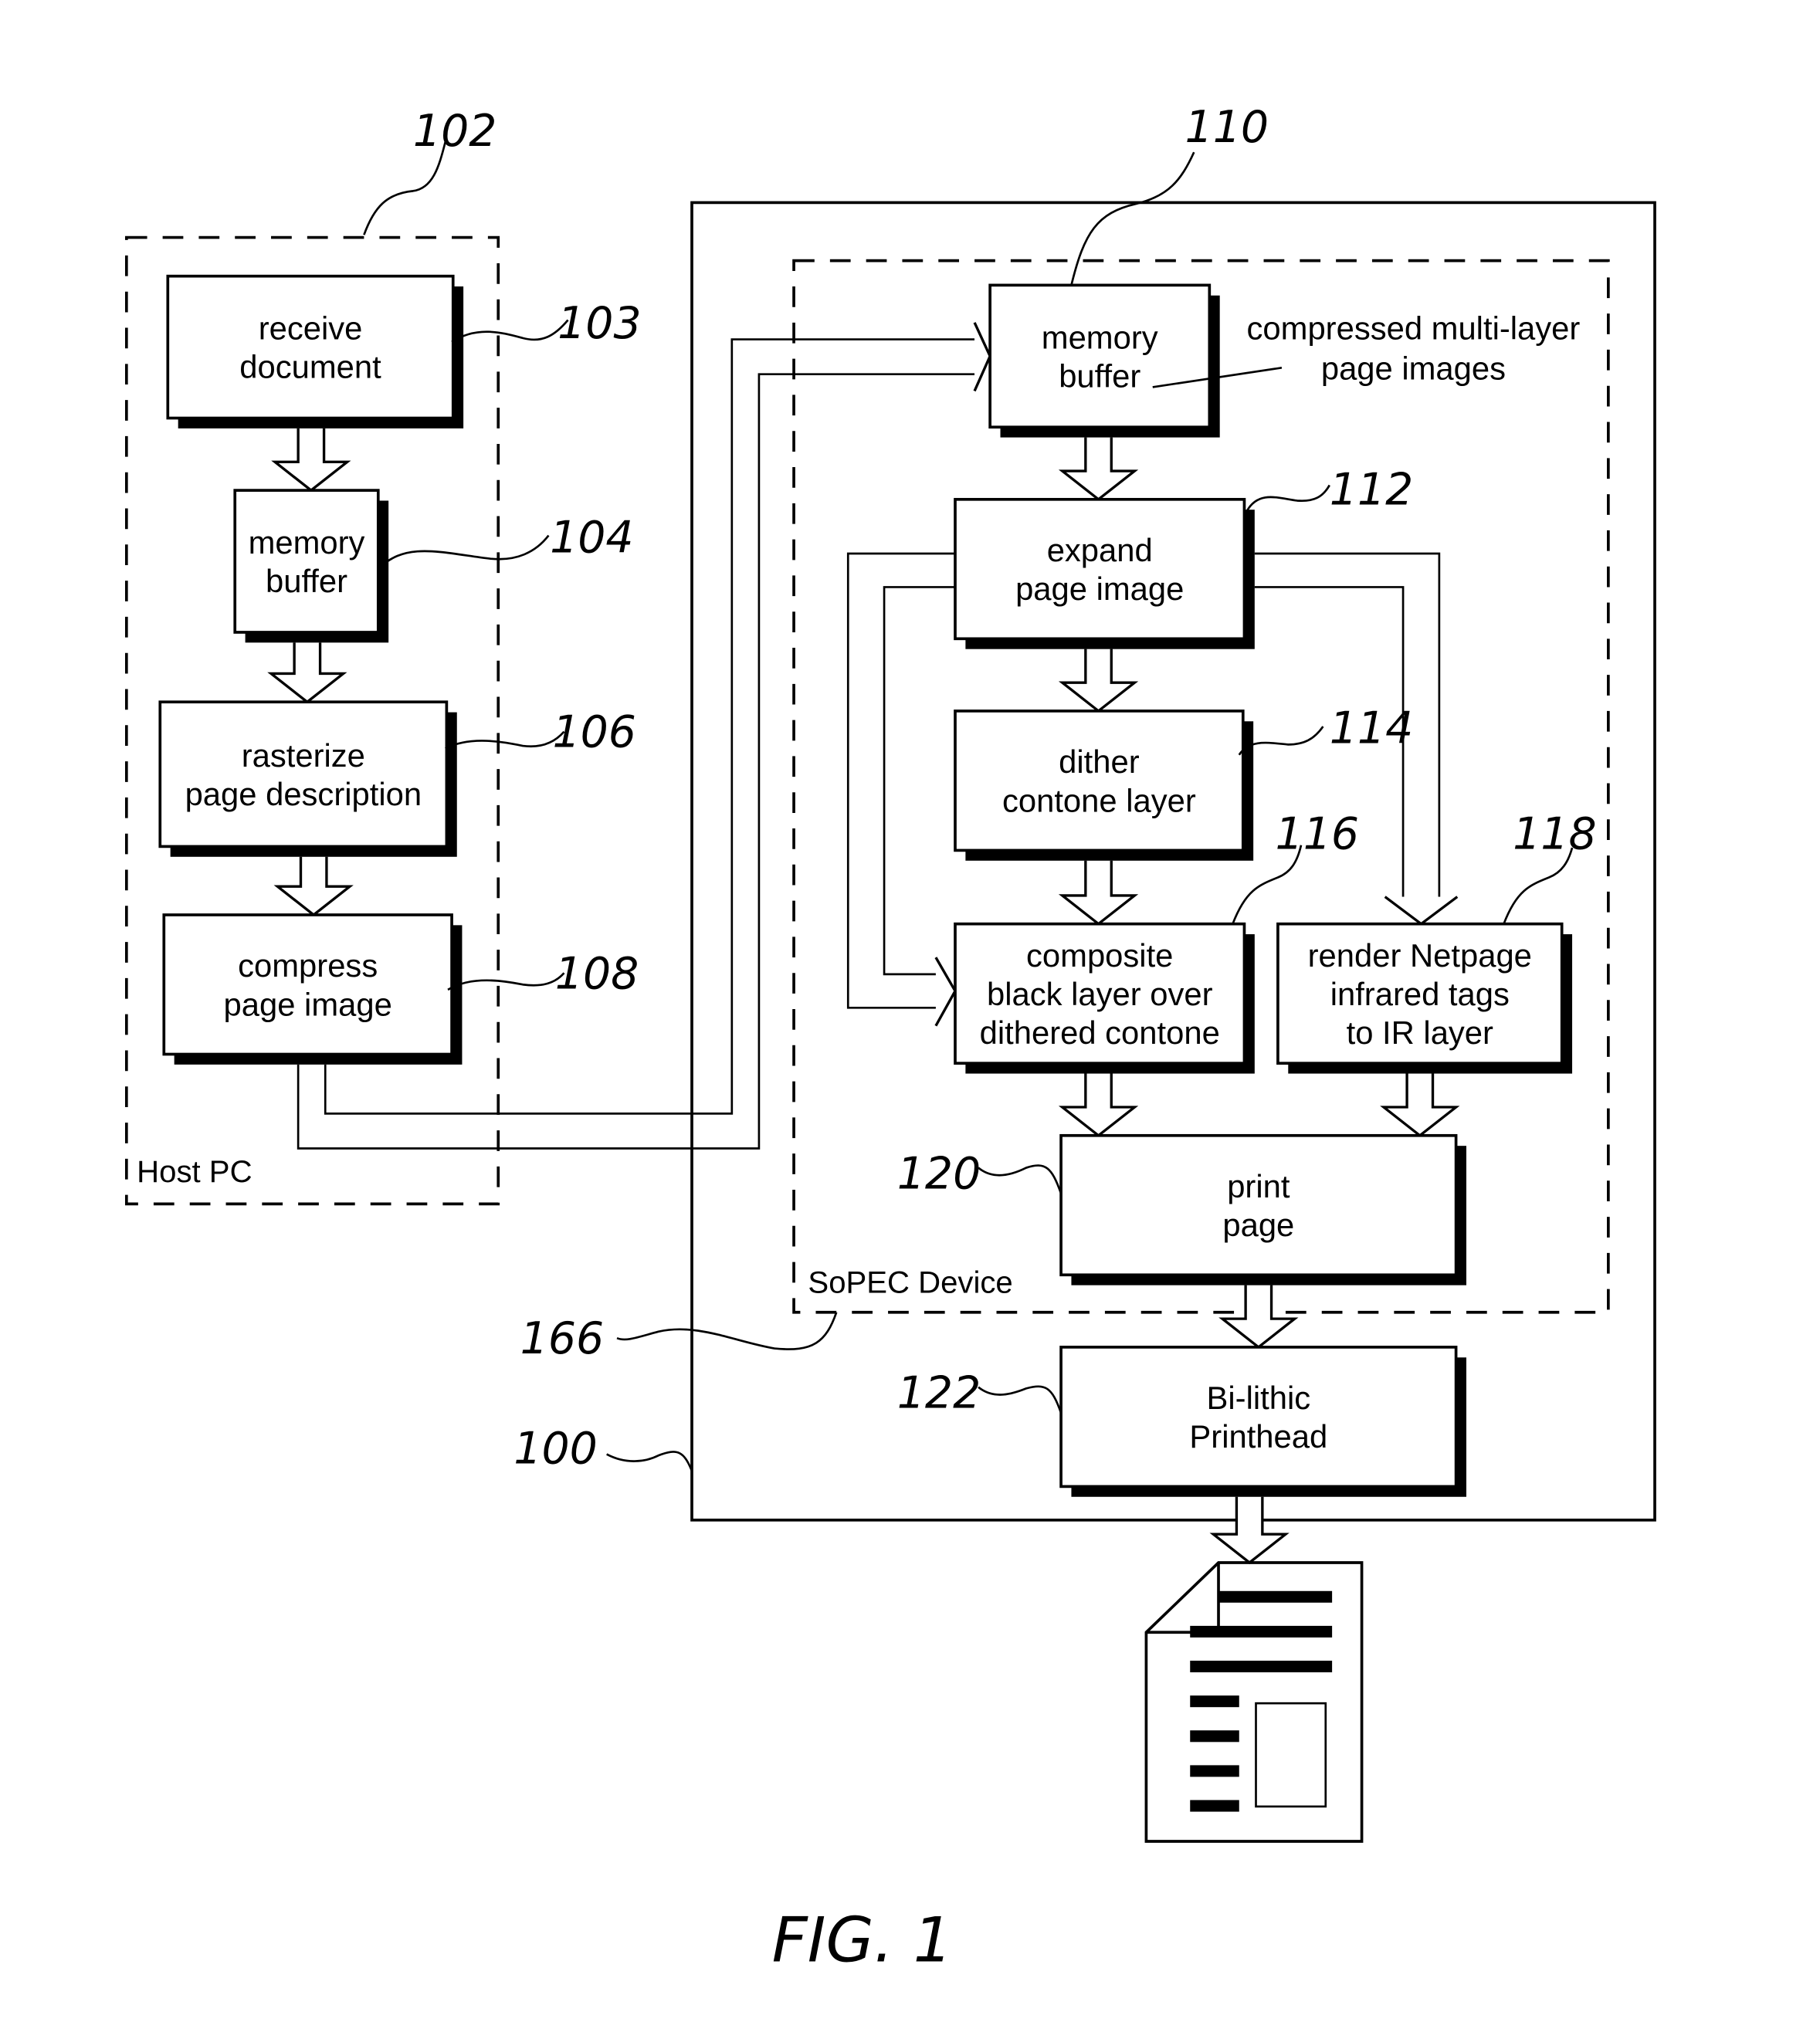 The image size is (1820, 2022). I want to click on box-print-page: printpage, so click(1262, 1209).